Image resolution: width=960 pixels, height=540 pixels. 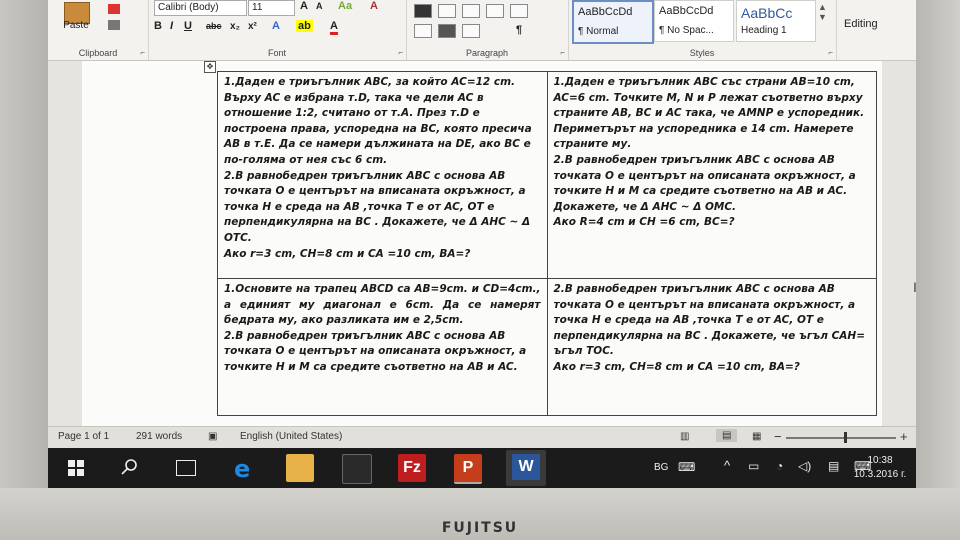 I want to click on font-size-select: 11, so click(x=271, y=8).